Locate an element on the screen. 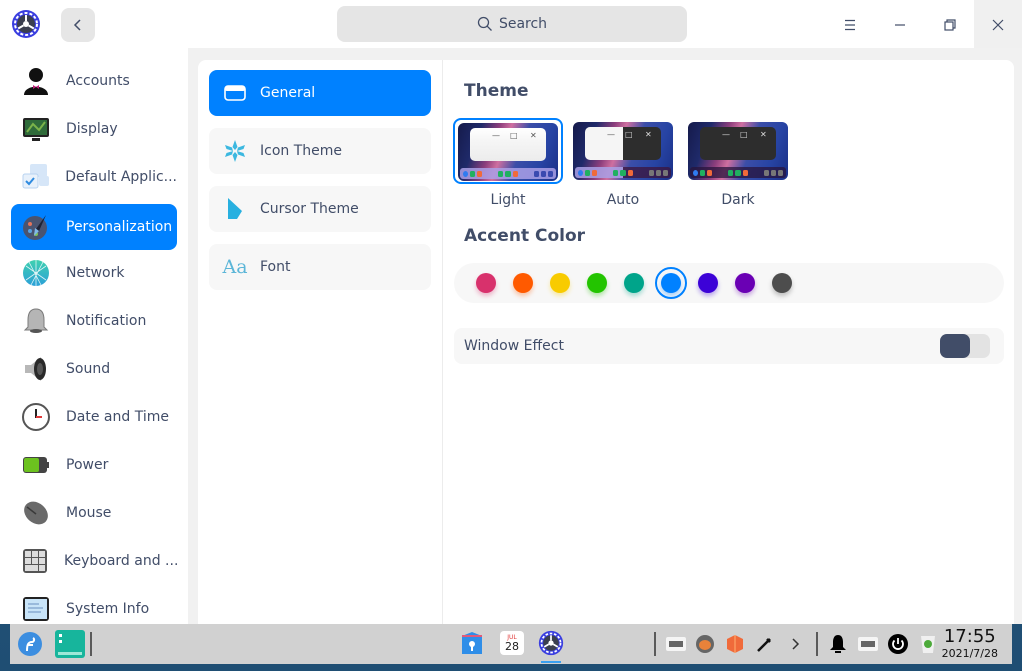 The width and height of the screenshot is (1022, 671). sidebar-item-date-time: Date and Time is located at coordinates (94, 417).